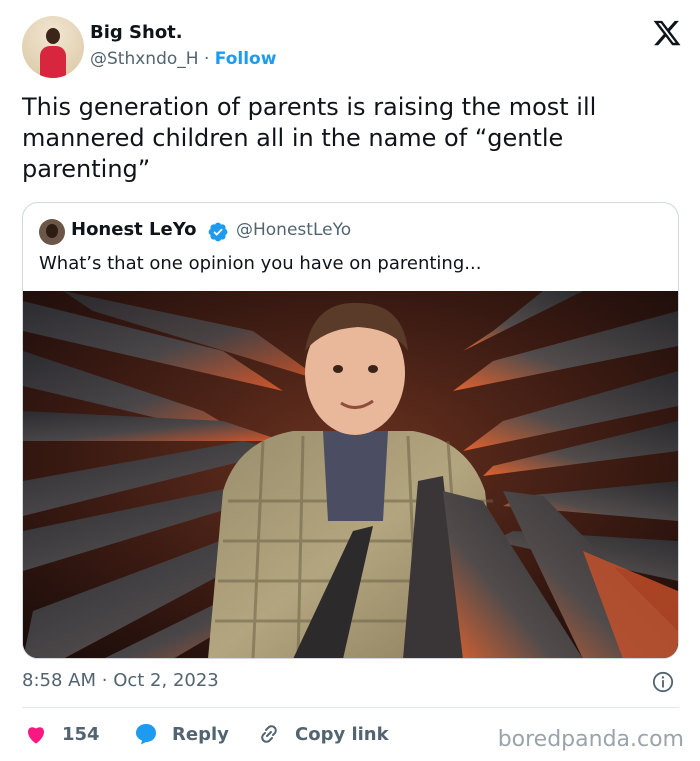 The width and height of the screenshot is (700, 761). What do you see at coordinates (36, 735) in the screenshot?
I see `heart-icon` at bounding box center [36, 735].